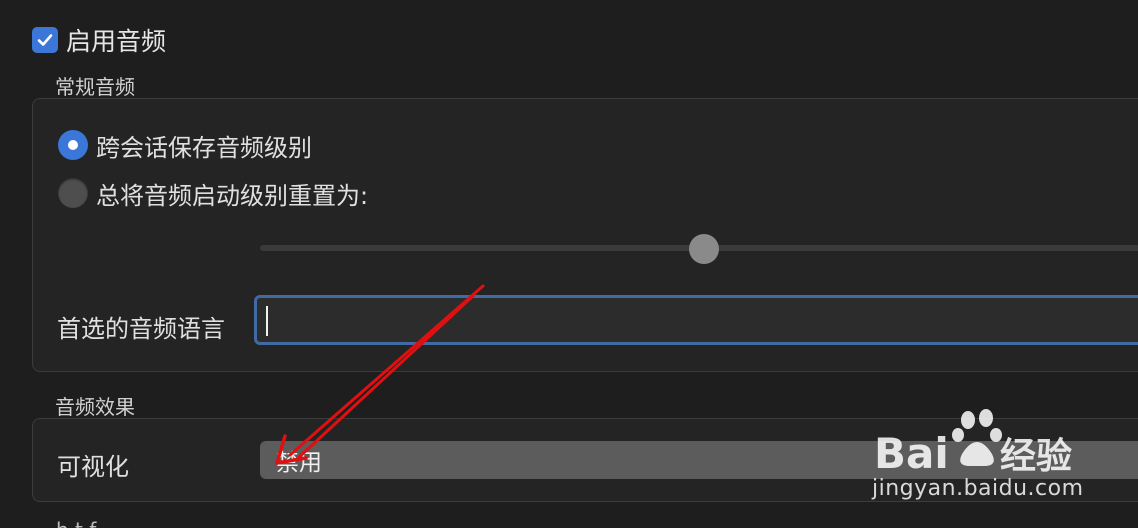 This screenshot has height=528, width=1138. I want to click on checkmark-icon, so click(45, 40).